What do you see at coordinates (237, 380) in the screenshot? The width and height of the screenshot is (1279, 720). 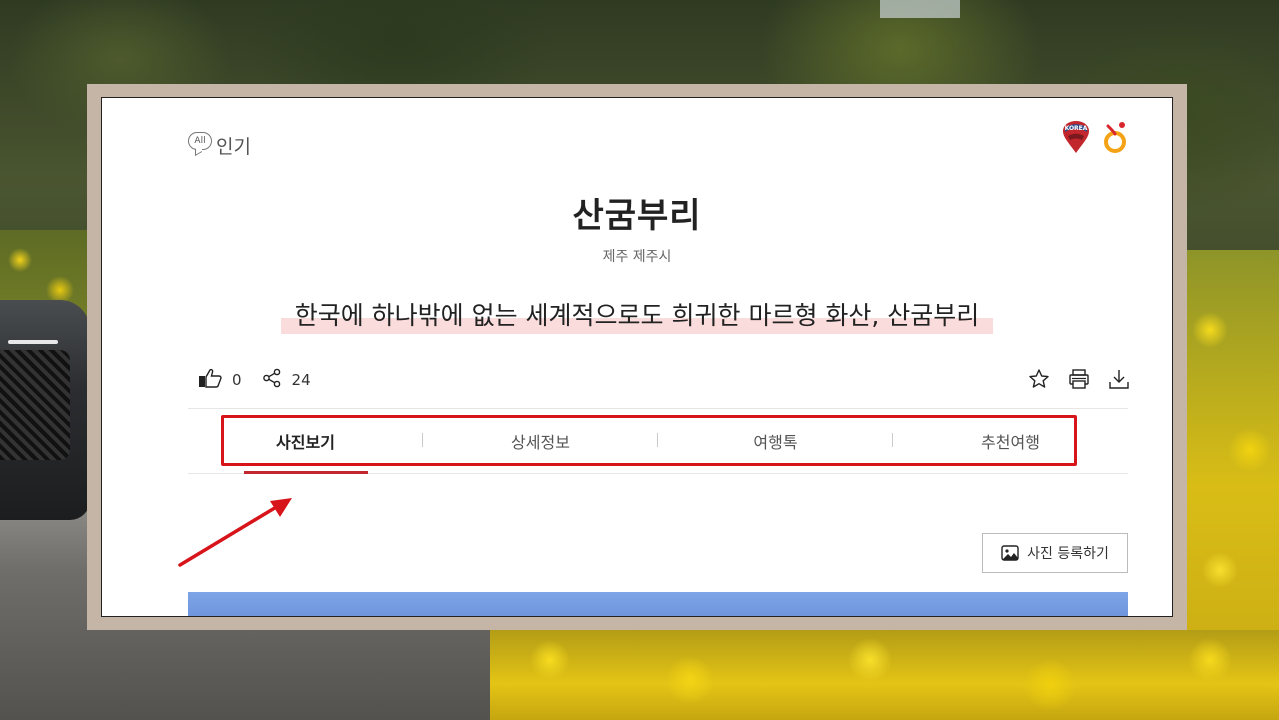 I see `like-count: 0` at bounding box center [237, 380].